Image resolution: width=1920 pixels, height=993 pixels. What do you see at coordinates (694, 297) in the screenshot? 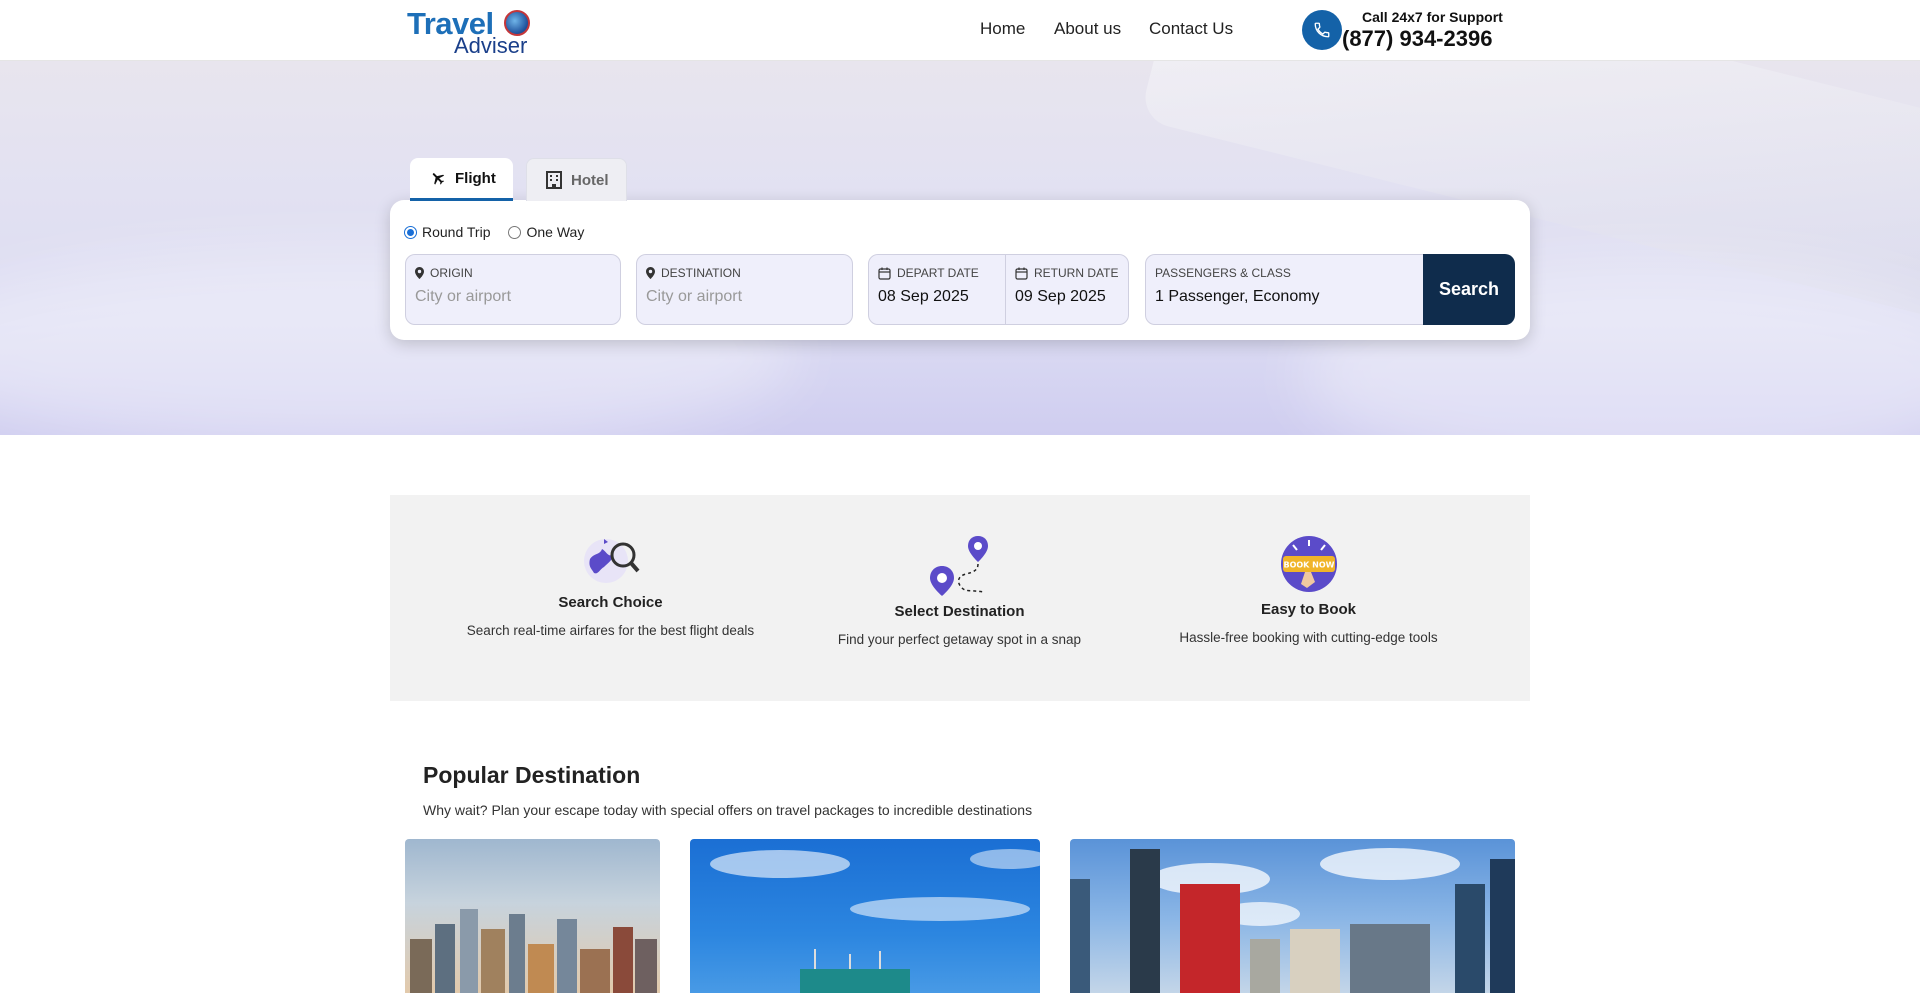
I see `destination-input: City or airport` at bounding box center [694, 297].